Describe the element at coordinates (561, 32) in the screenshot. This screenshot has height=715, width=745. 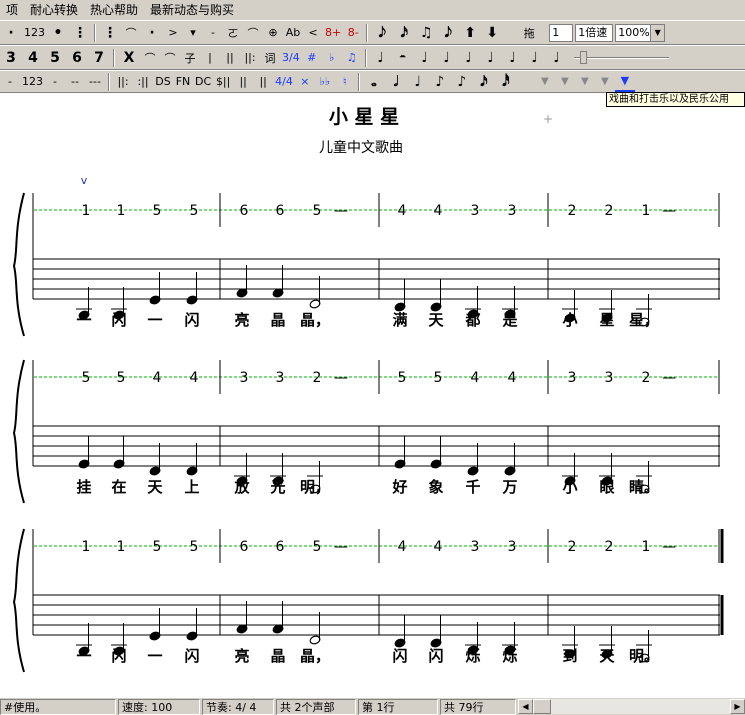
I see `speed-input: 1` at that location.